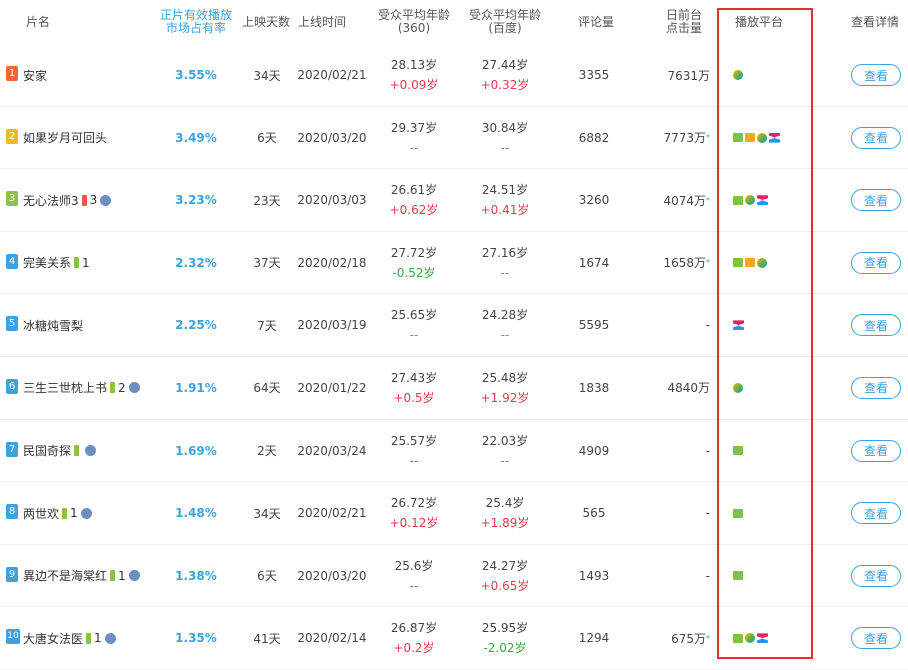 Image resolution: width=908 pixels, height=670 pixels. I want to click on age-360-delta: +0.2岁, so click(414, 648).